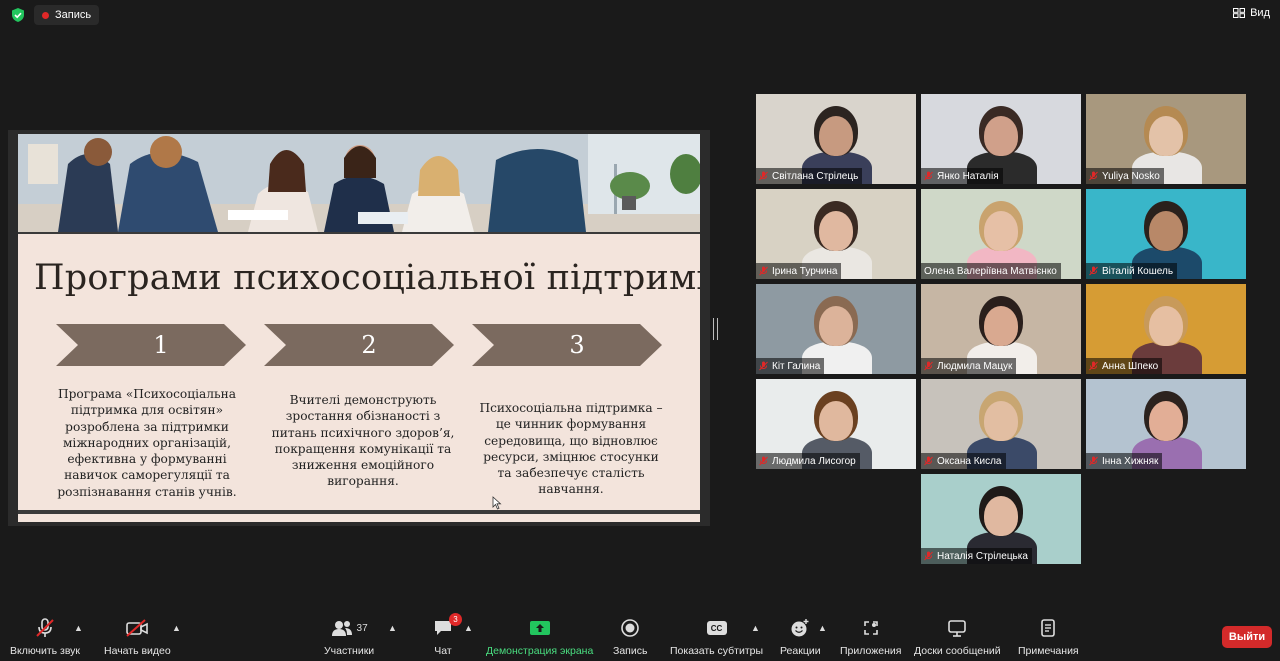 The height and width of the screenshot is (661, 1280). Describe the element at coordinates (799, 271) in the screenshot. I see `participant-name-tag: Ірина Турчина` at that location.